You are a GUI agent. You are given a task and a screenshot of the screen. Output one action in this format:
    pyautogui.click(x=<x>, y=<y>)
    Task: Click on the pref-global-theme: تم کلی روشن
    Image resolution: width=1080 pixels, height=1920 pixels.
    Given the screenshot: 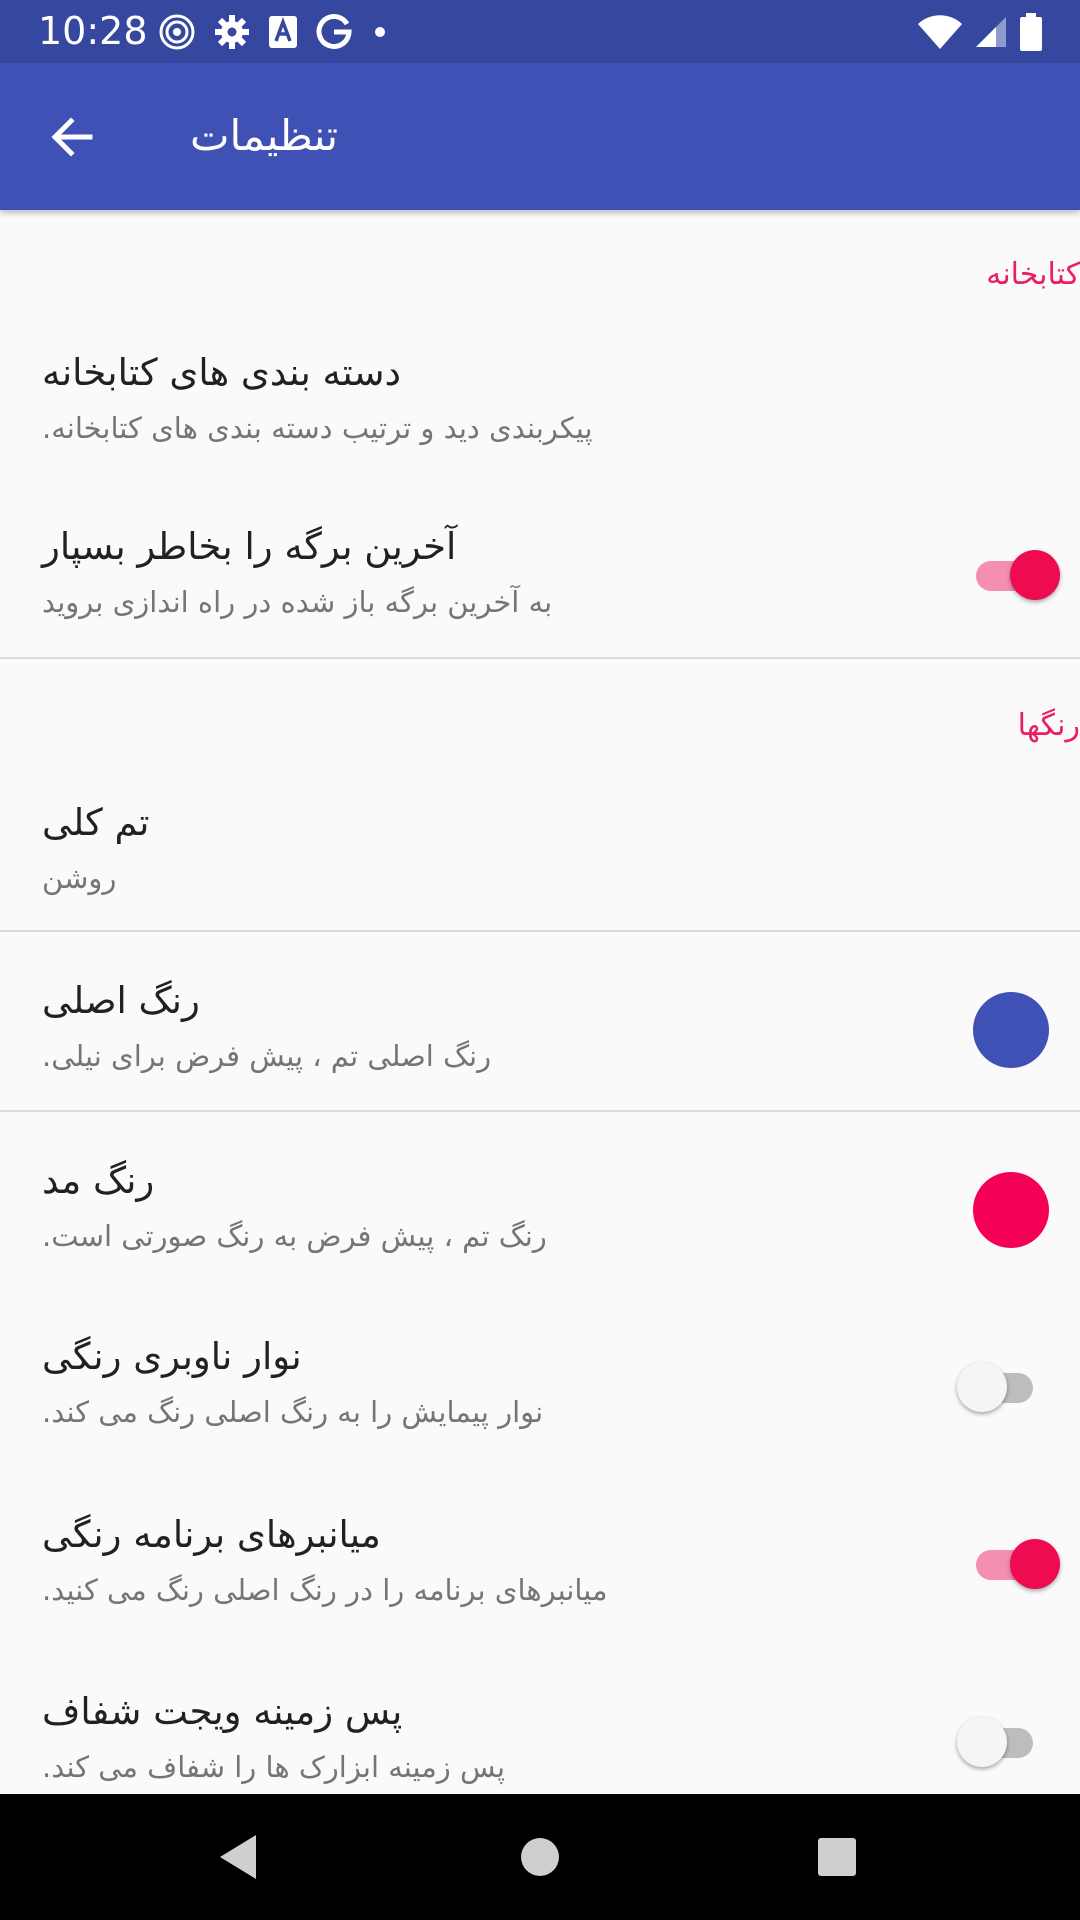 What is the action you would take?
    pyautogui.click(x=540, y=853)
    